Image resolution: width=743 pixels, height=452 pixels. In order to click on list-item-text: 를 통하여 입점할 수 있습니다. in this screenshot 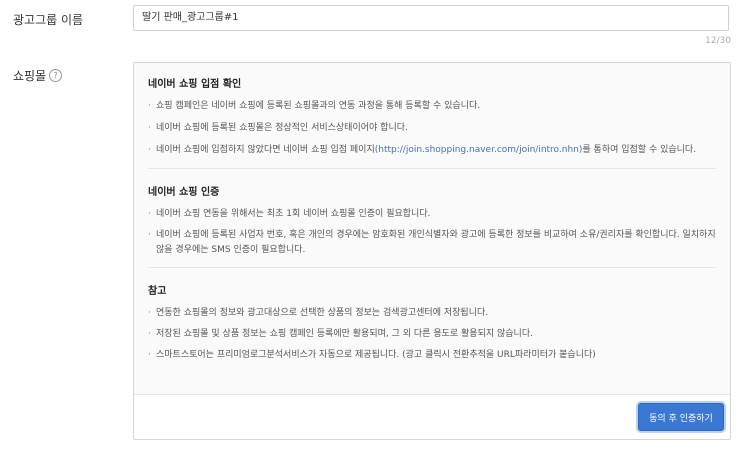, I will do `click(639, 150)`.